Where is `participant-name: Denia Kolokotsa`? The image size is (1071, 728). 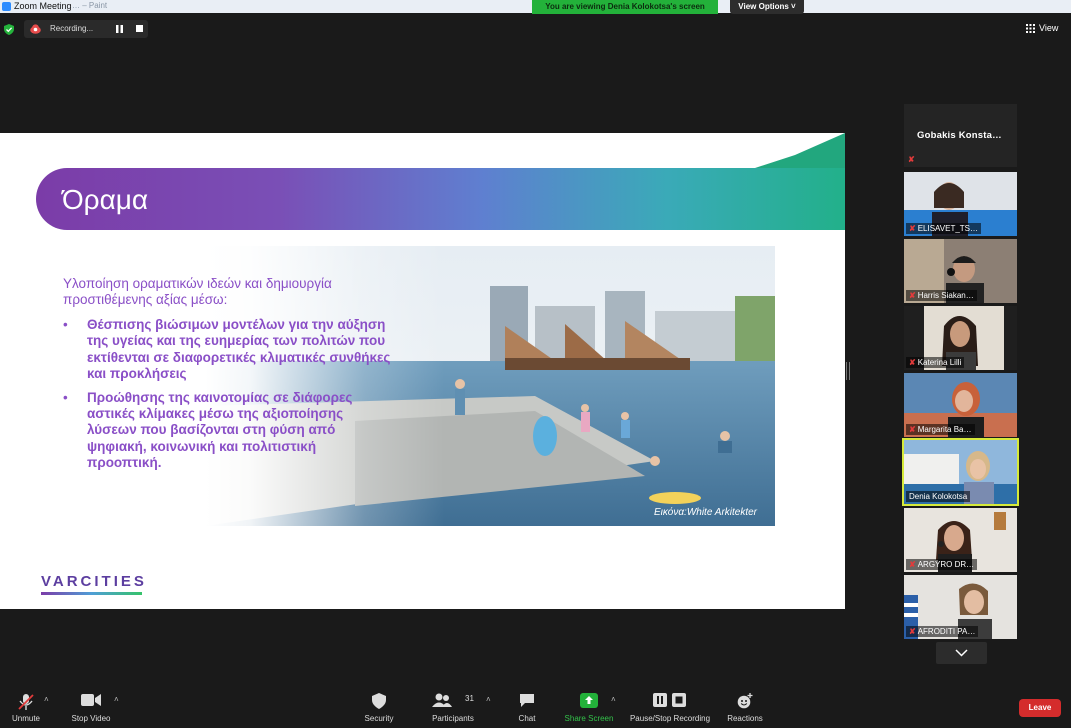
participant-name: Denia Kolokotsa is located at coordinates (938, 496).